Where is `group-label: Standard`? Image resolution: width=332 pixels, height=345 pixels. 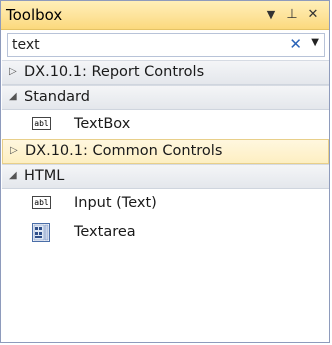
group-label: Standard is located at coordinates (57, 97).